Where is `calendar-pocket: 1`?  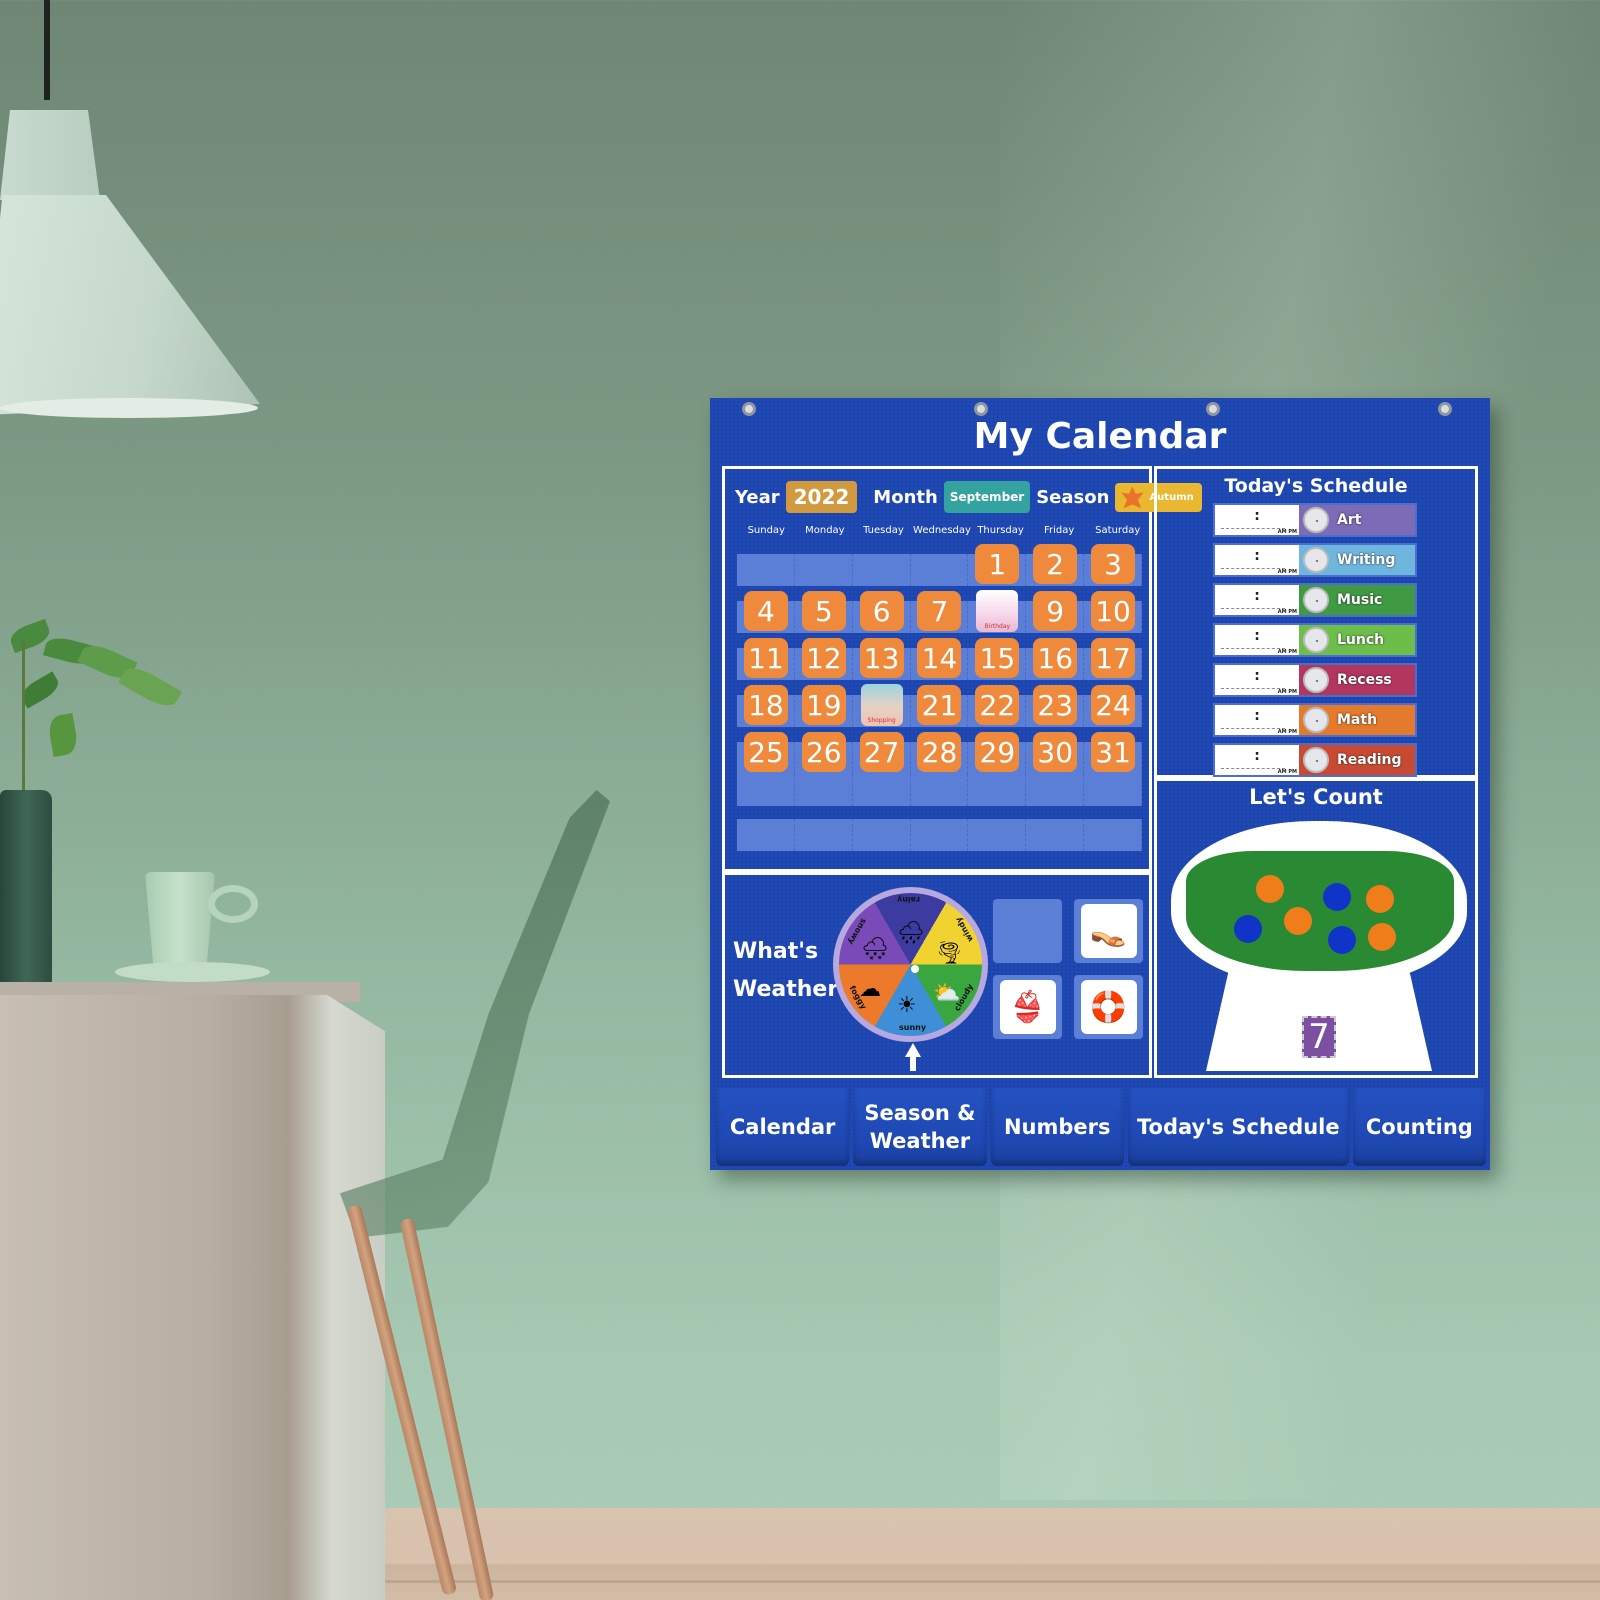
calendar-pocket: 1 is located at coordinates (997, 564).